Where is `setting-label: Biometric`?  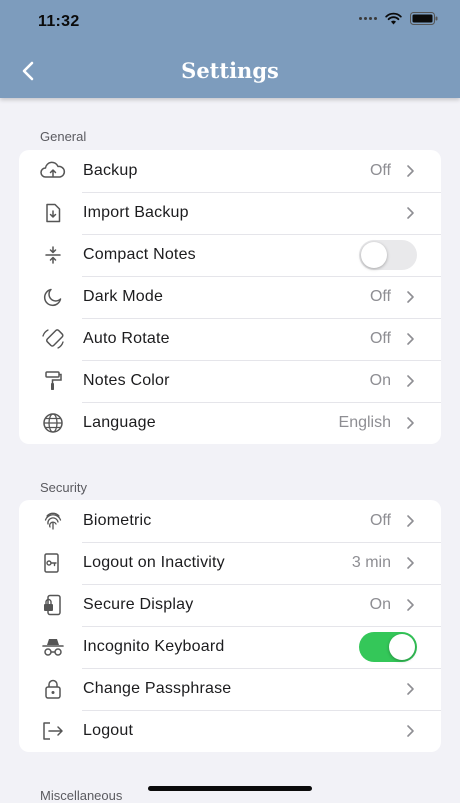
setting-label: Biometric is located at coordinates (117, 520).